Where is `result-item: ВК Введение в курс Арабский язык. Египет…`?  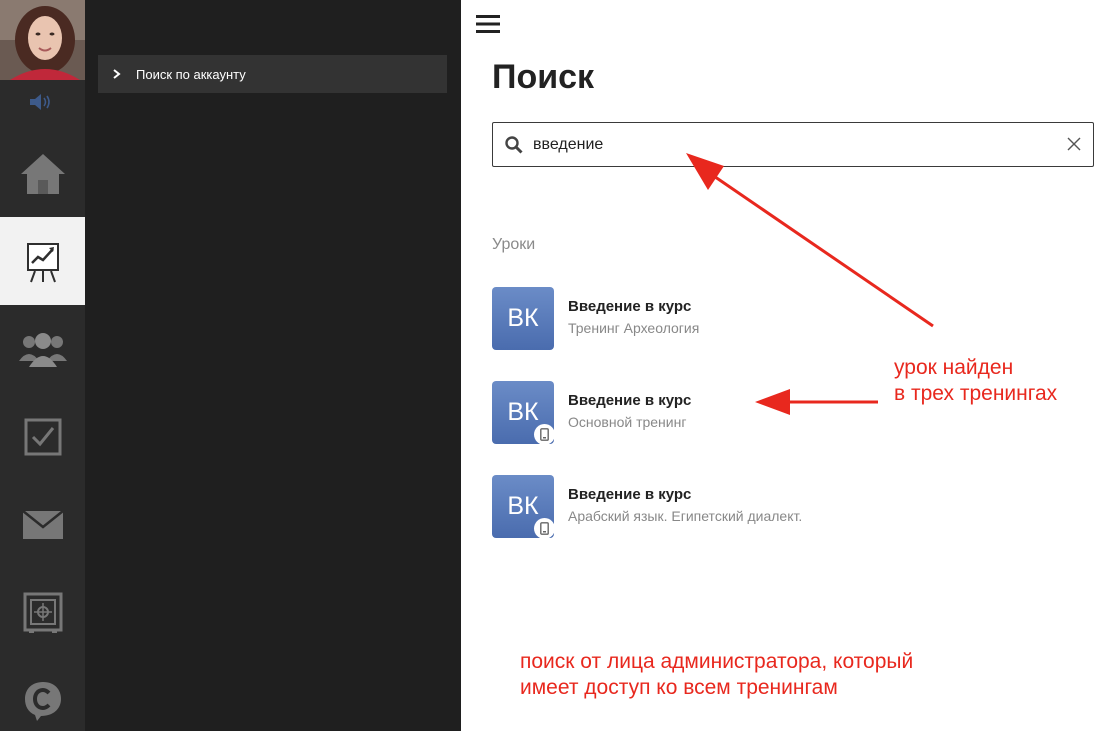 result-item: ВК Введение в курс Арабский язык. Египет… is located at coordinates (742, 507).